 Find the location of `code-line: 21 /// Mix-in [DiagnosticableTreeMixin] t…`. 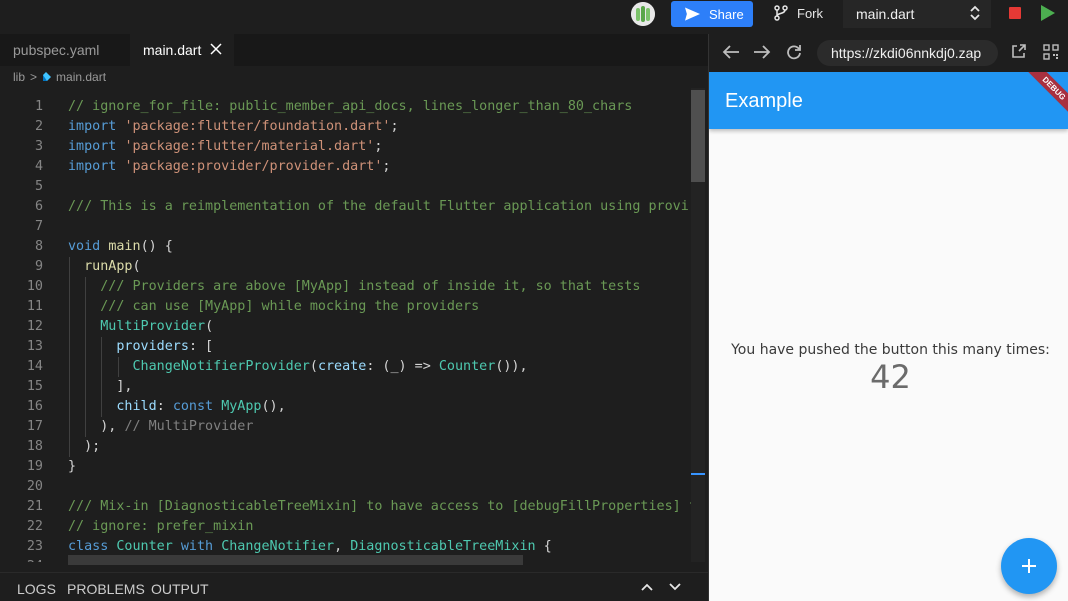

code-line: 21 /// Mix-in [DiagnosticableTreeMixin] t… is located at coordinates (354, 507).